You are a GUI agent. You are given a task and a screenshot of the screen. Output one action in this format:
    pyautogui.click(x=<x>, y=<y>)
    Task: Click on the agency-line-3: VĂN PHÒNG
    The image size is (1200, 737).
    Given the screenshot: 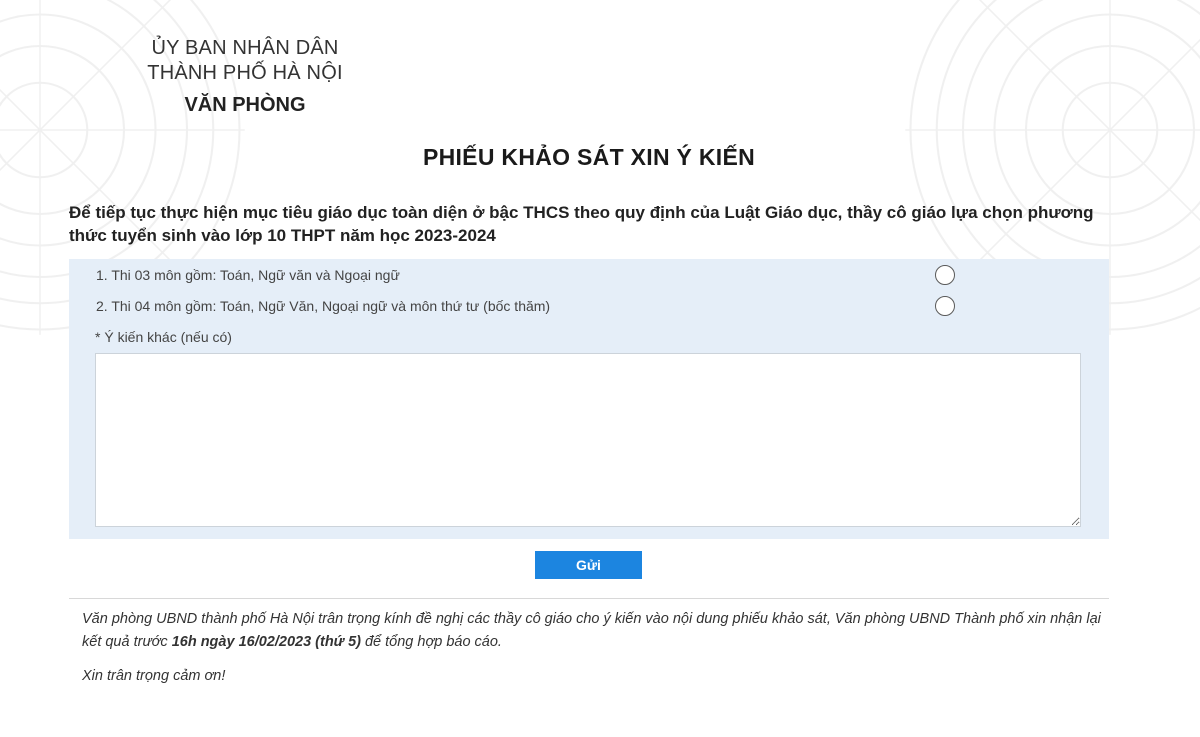 What is the action you would take?
    pyautogui.click(x=245, y=105)
    